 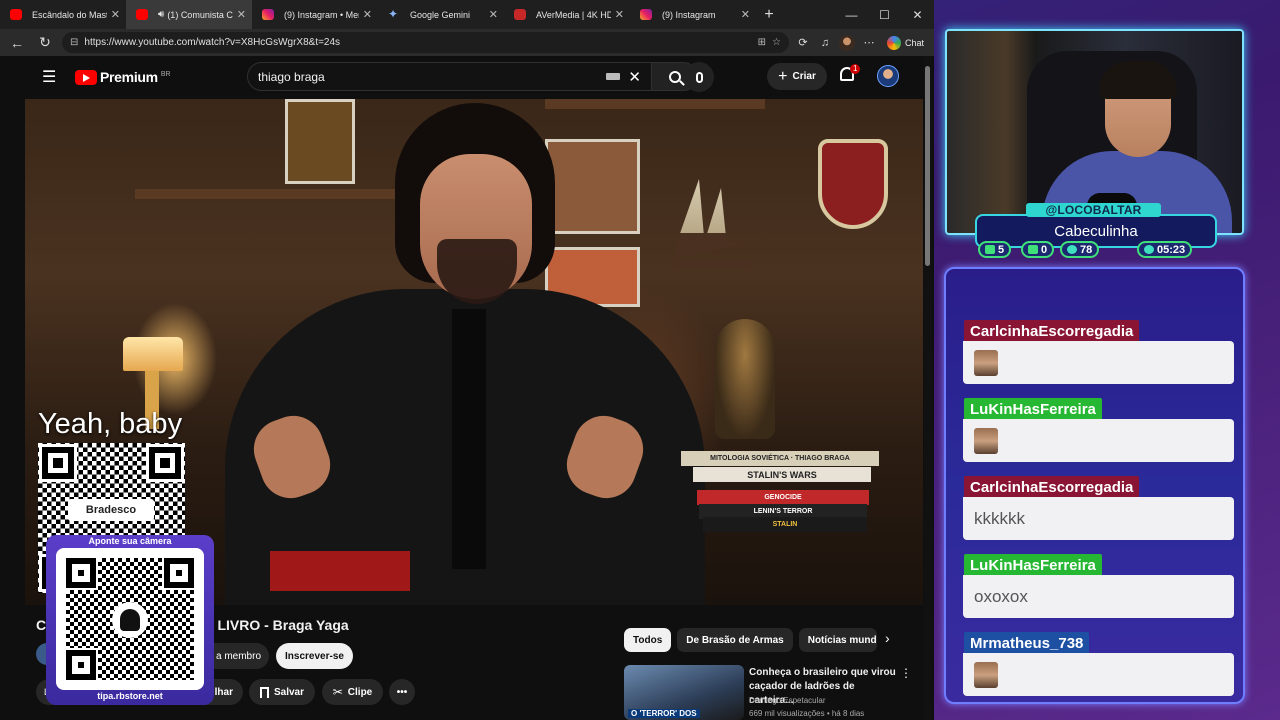 I want to click on minimize-icon: —, so click(x=851, y=14).